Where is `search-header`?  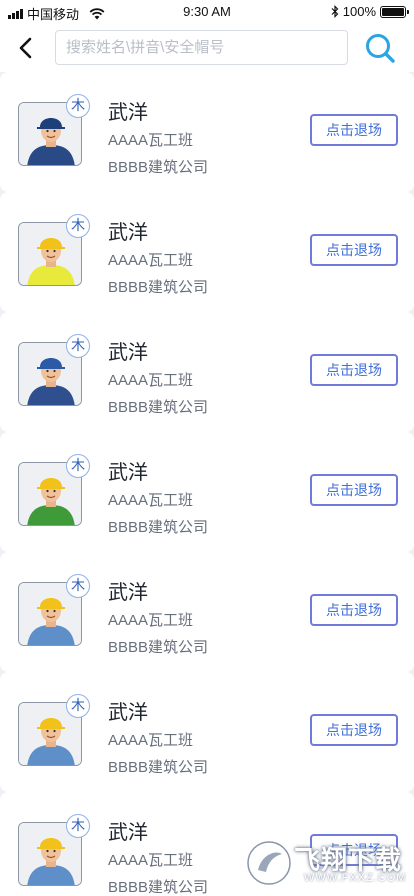 search-header is located at coordinates (207, 48).